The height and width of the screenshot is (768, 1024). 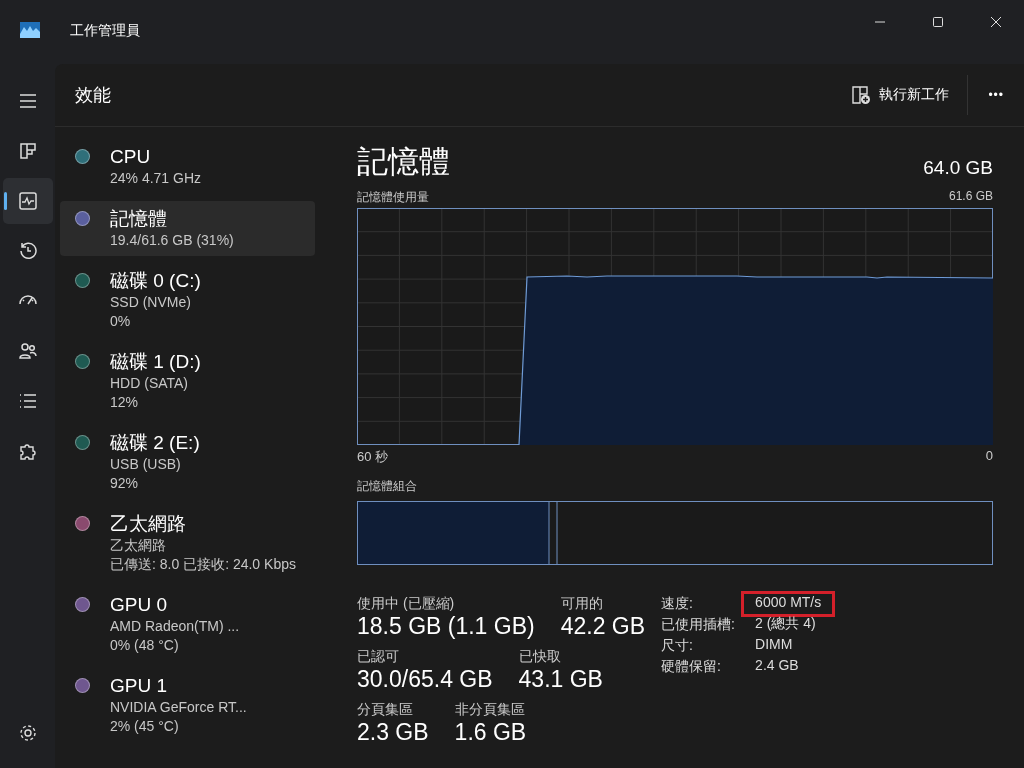 What do you see at coordinates (155, 281) in the screenshot?
I see `device-name: 磁碟 0 (C:)` at bounding box center [155, 281].